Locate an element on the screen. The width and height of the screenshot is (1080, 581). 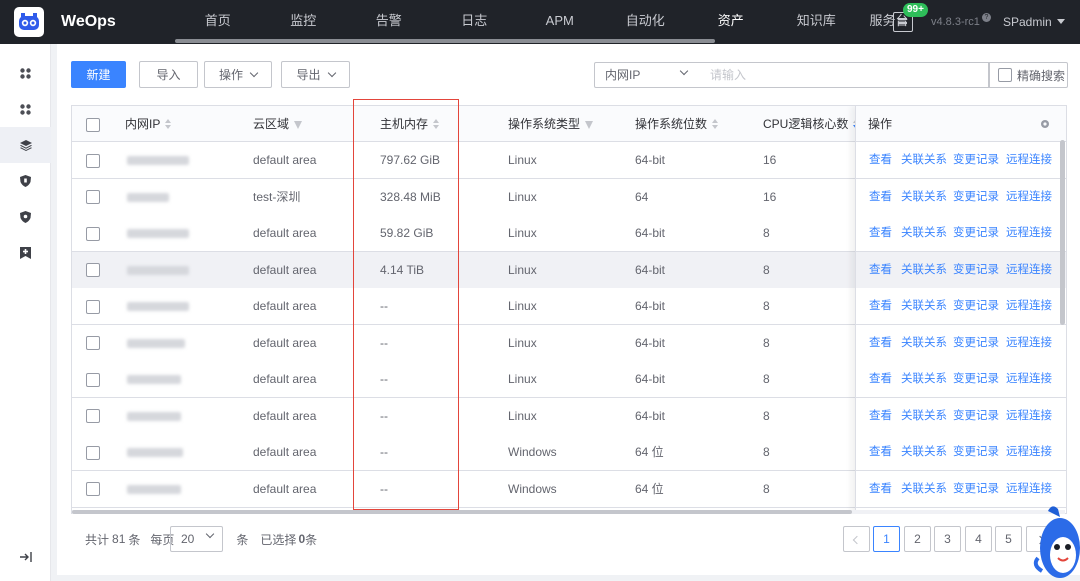
vertical-scrollbar is located at coordinates (1062, 232).